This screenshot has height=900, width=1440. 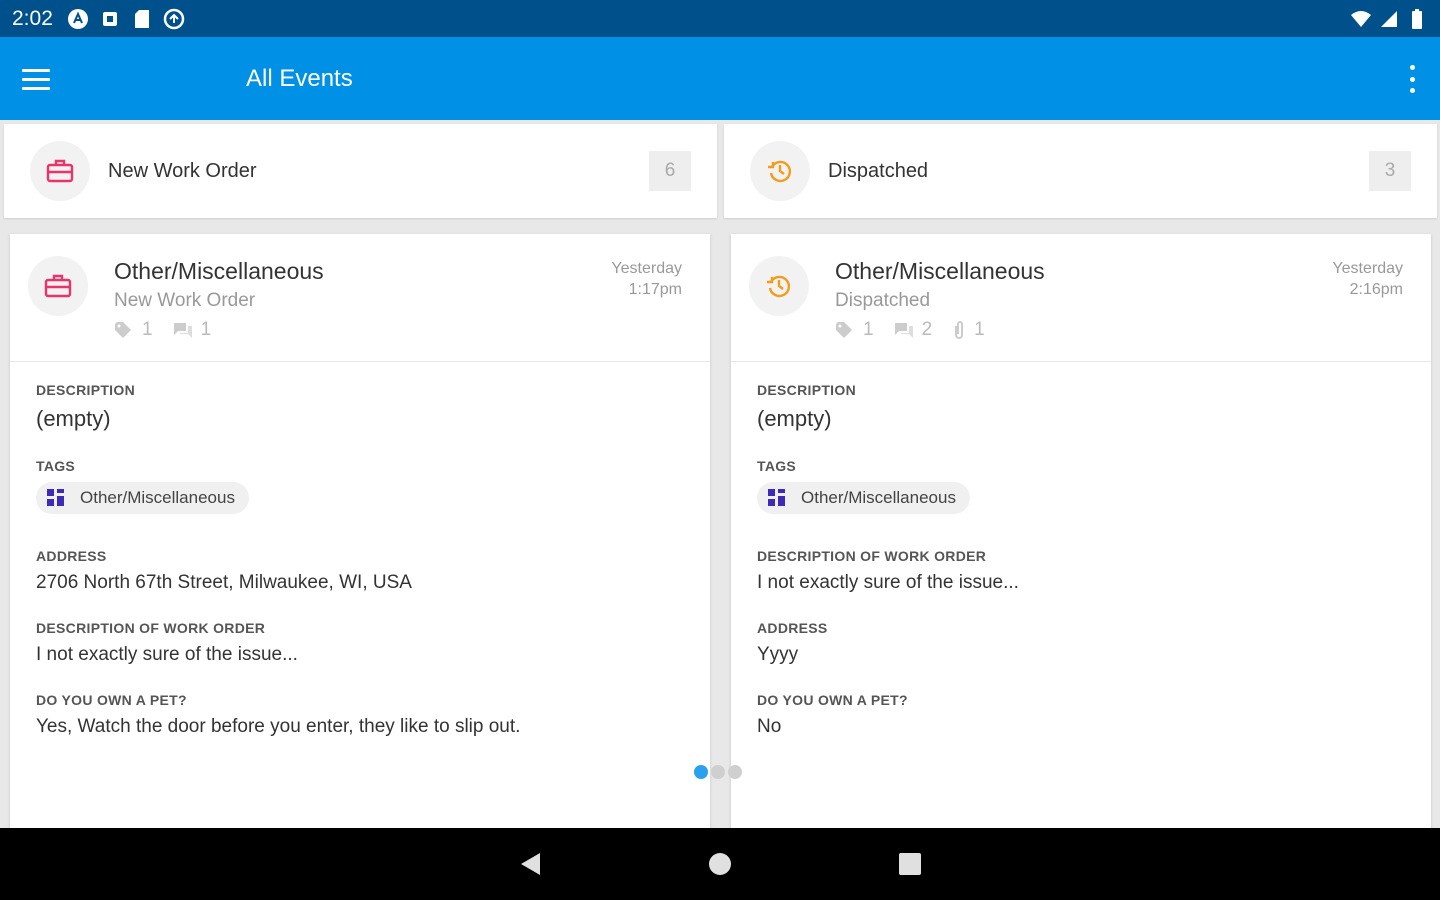 I want to click on sync-notification-icon, so click(x=174, y=19).